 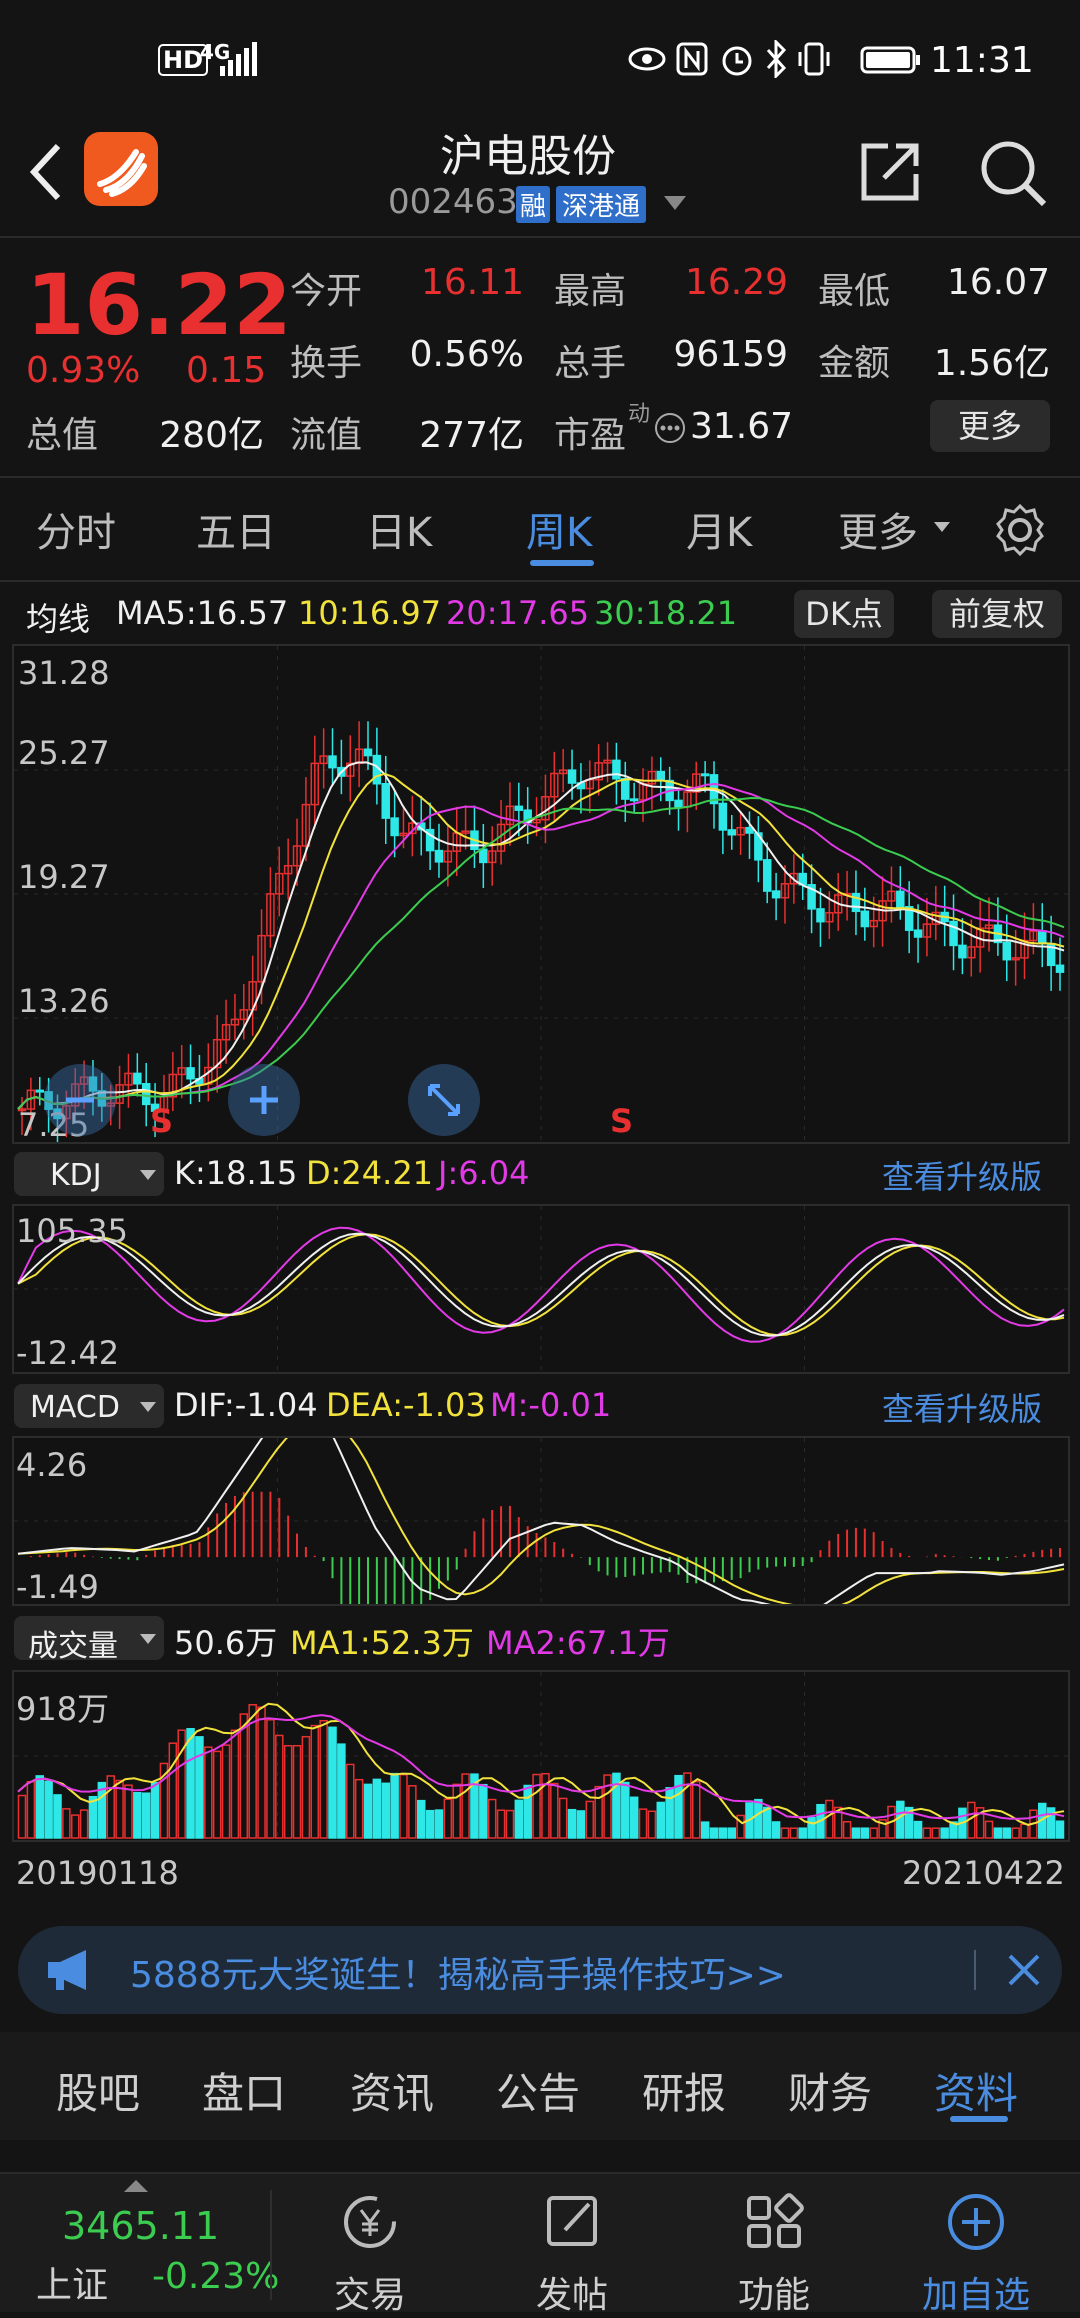 I want to click on dropdown-icon, so click(x=675, y=204).